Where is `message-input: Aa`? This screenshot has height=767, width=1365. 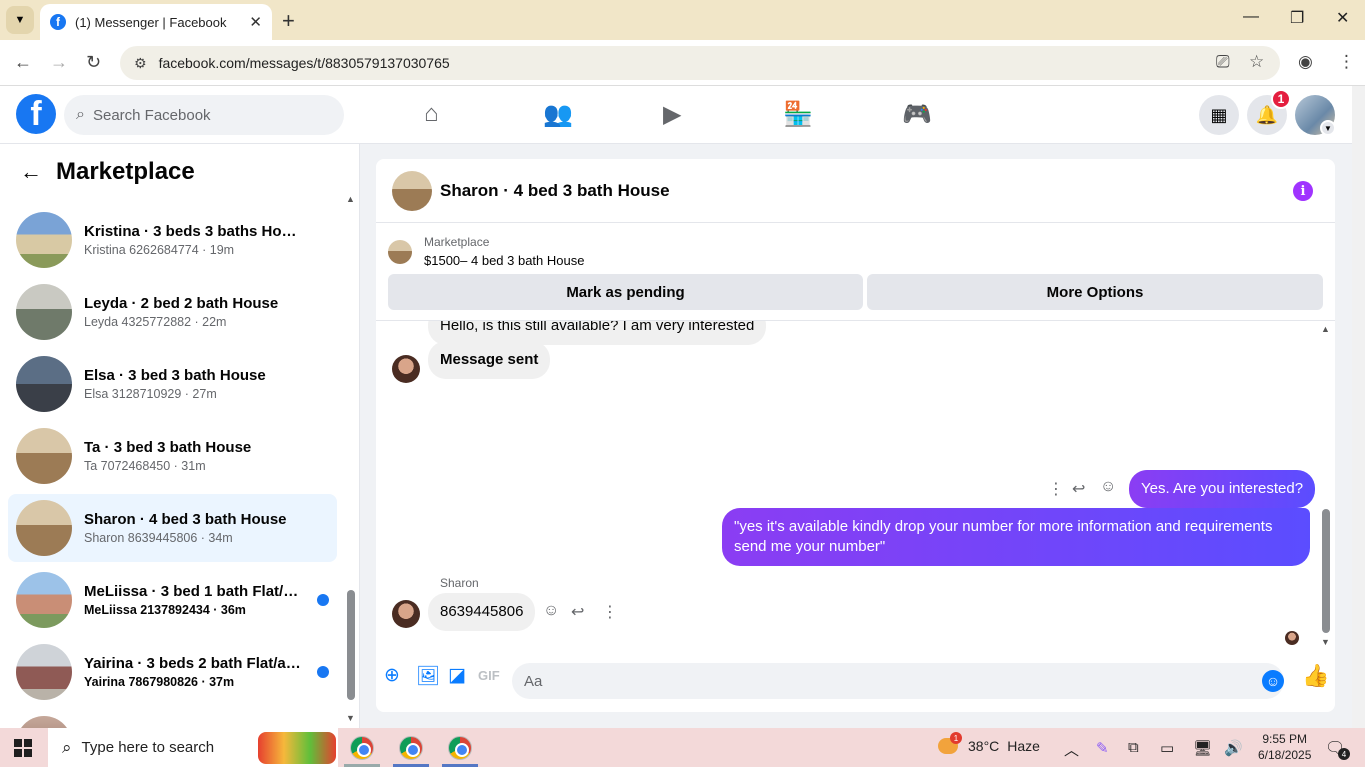 message-input: Aa is located at coordinates (898, 681).